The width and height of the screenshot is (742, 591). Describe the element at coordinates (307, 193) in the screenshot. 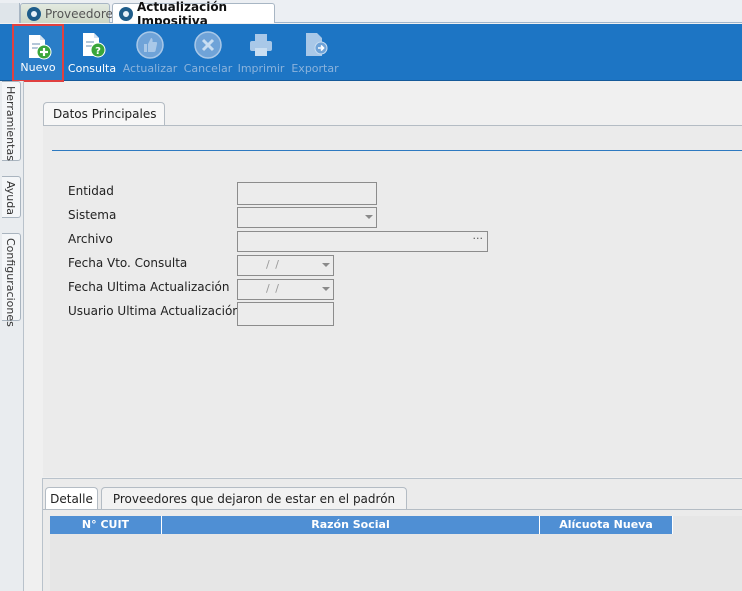

I see `entidad-input` at that location.